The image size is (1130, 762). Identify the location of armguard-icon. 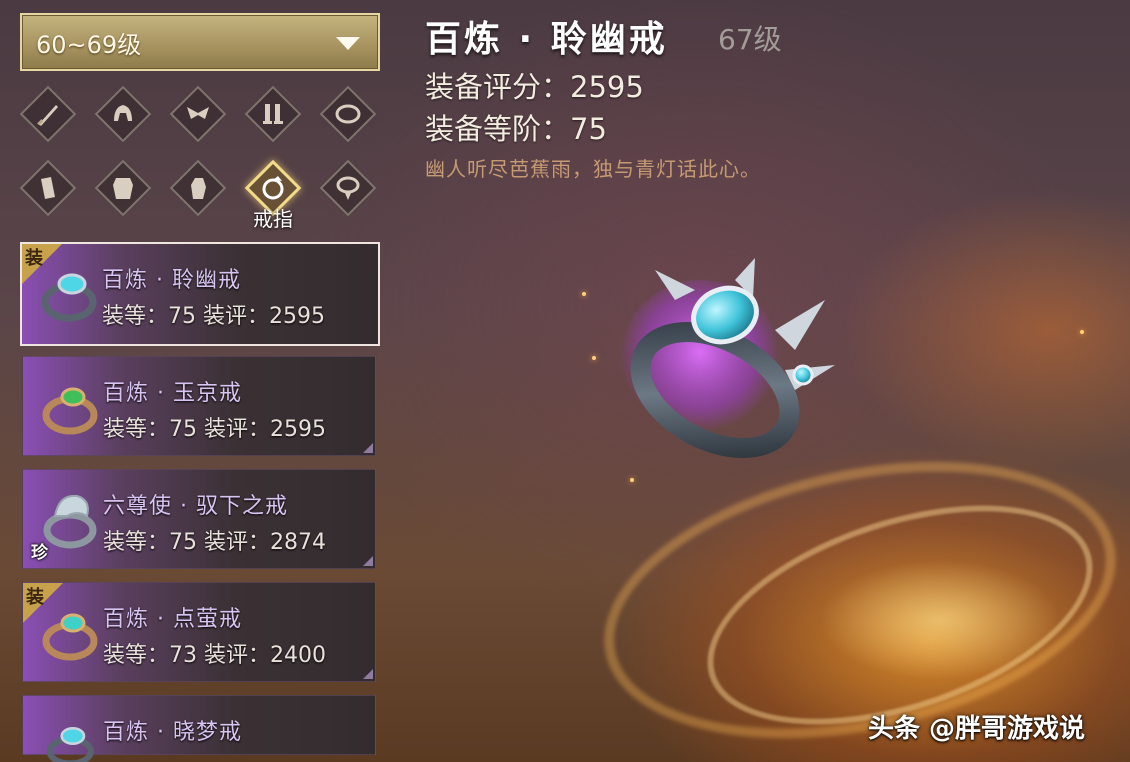
(48, 188).